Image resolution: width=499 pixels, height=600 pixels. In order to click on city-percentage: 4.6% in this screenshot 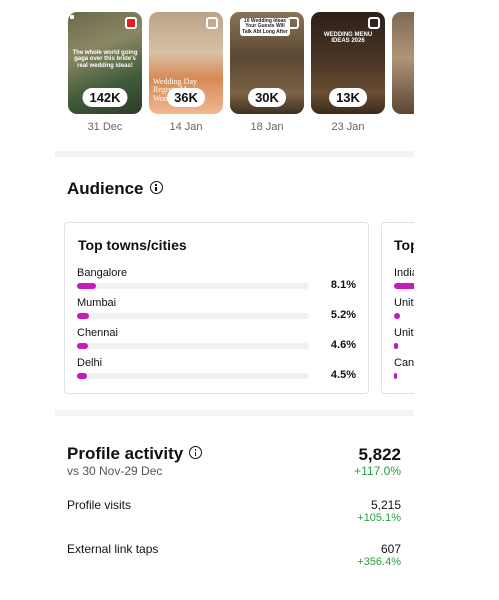, I will do `click(343, 345)`.